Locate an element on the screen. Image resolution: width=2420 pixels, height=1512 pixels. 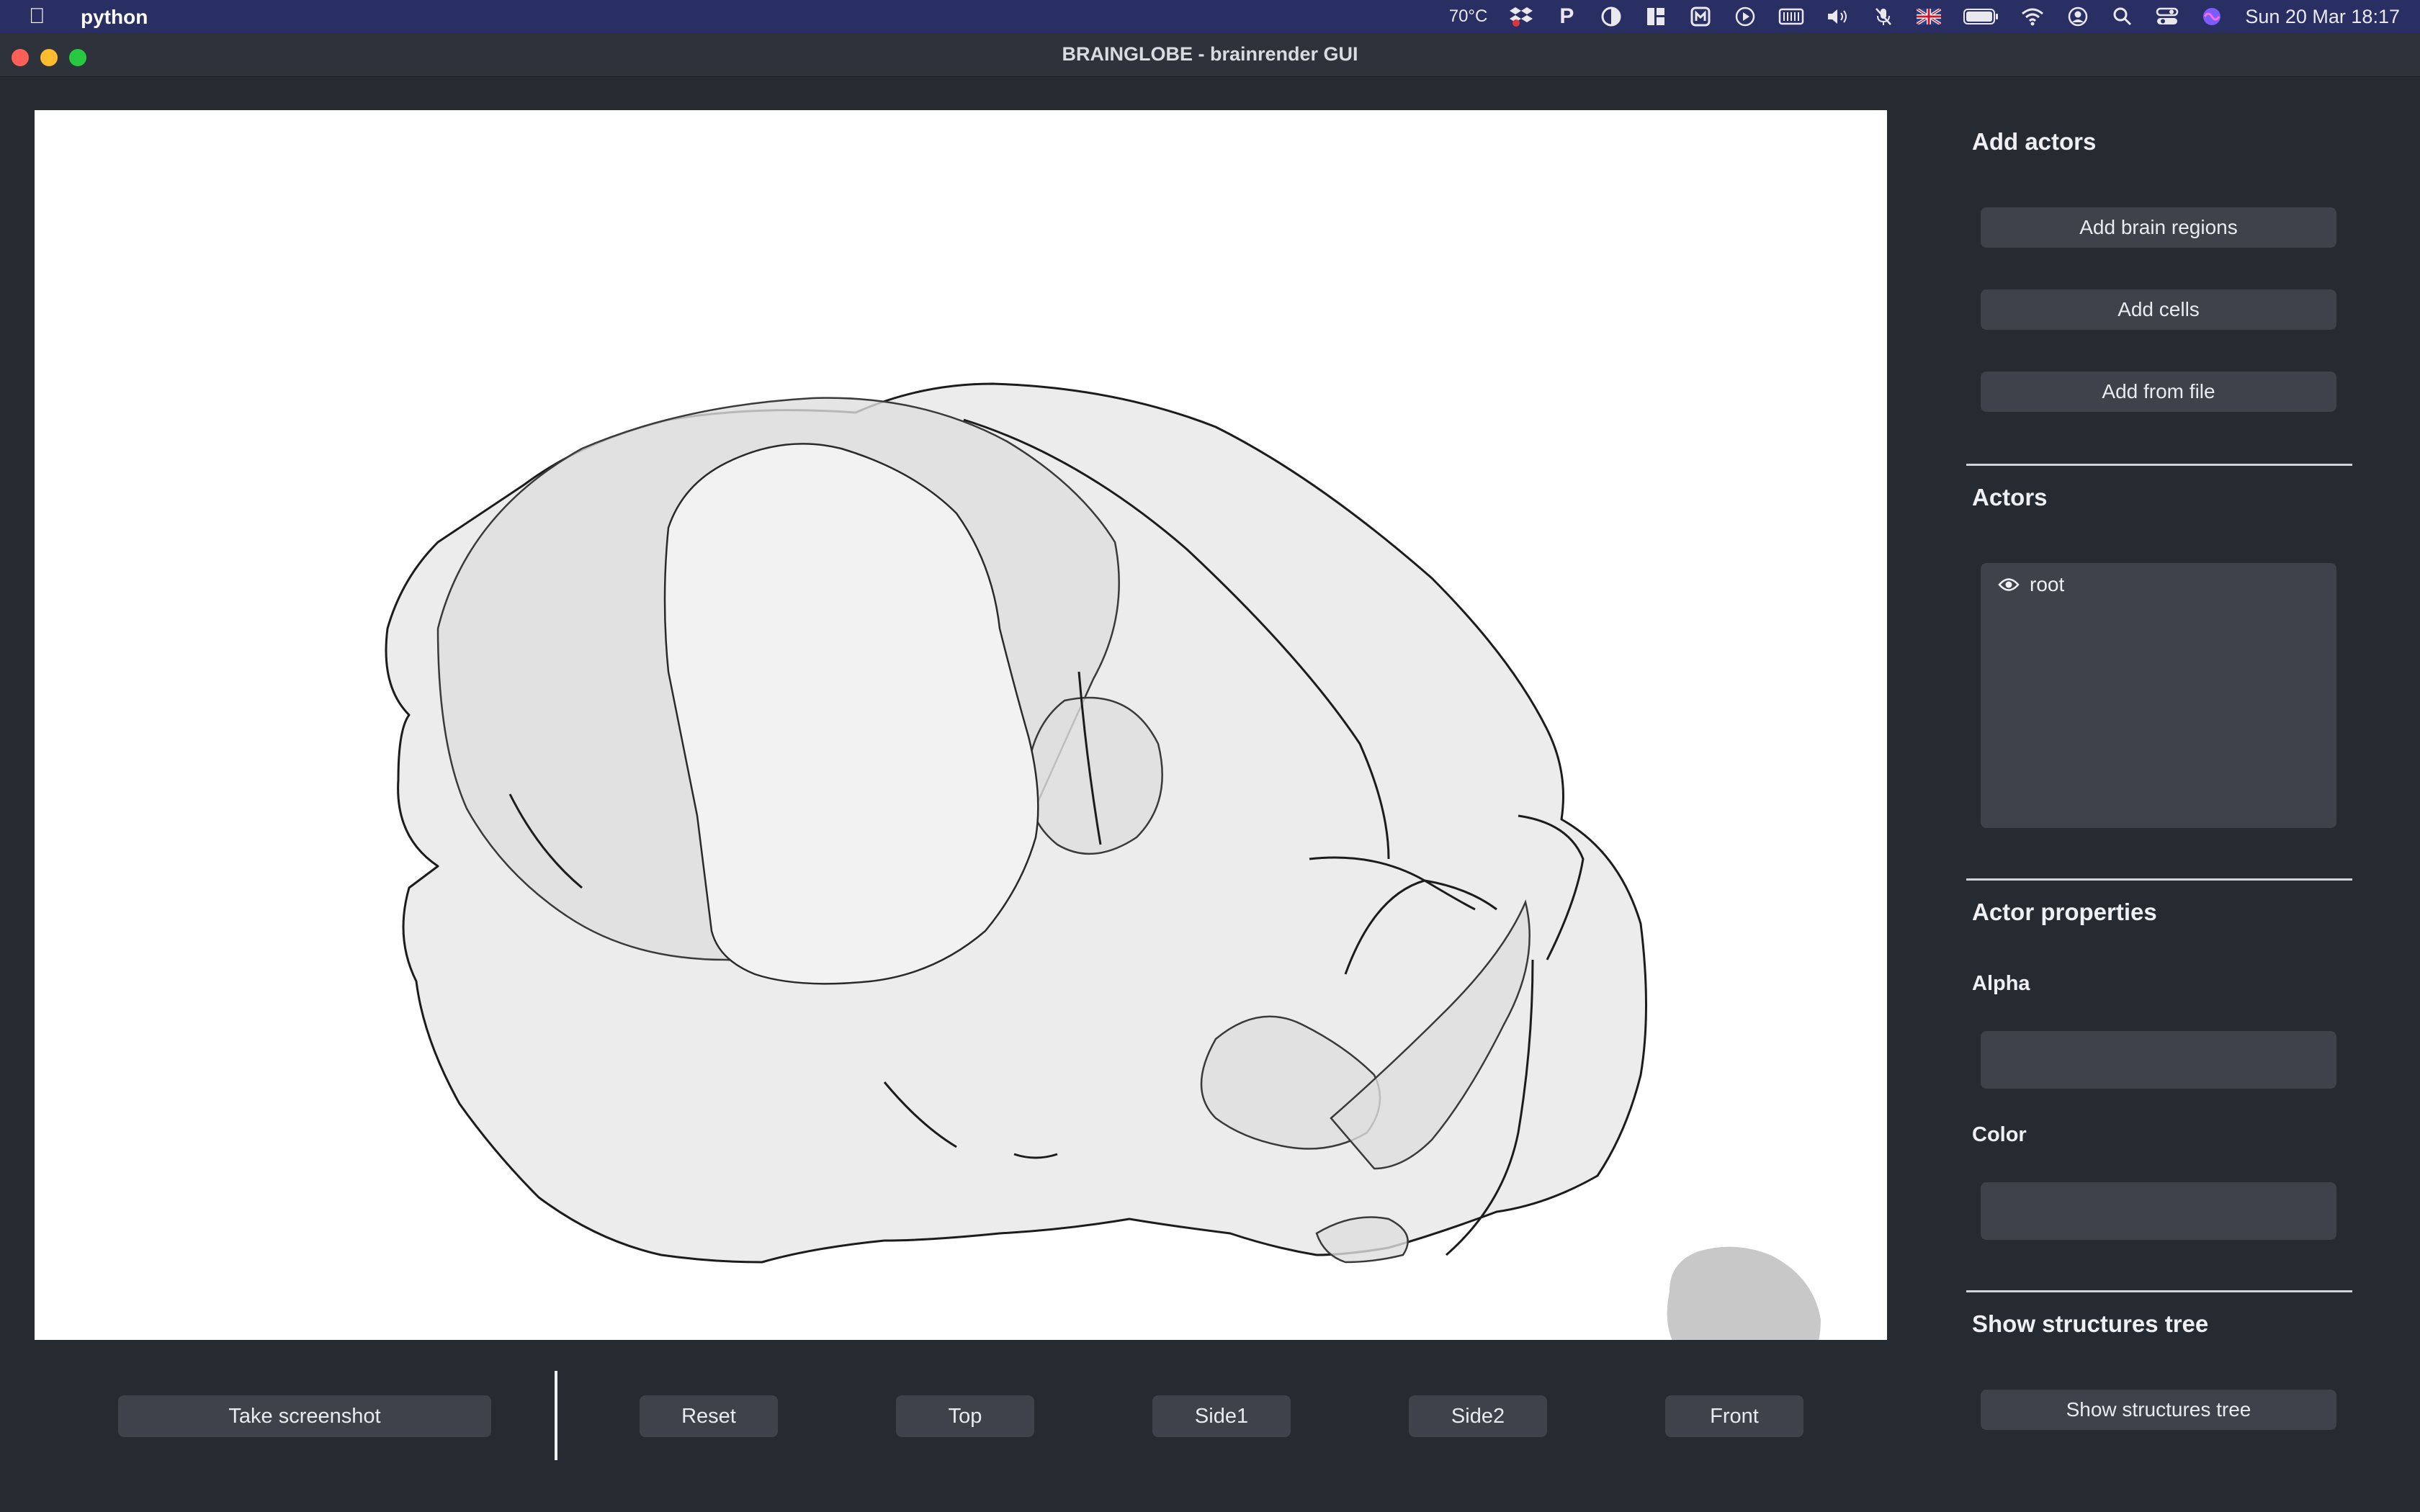
temperature-readout: 70°C is located at coordinates (1468, 16).